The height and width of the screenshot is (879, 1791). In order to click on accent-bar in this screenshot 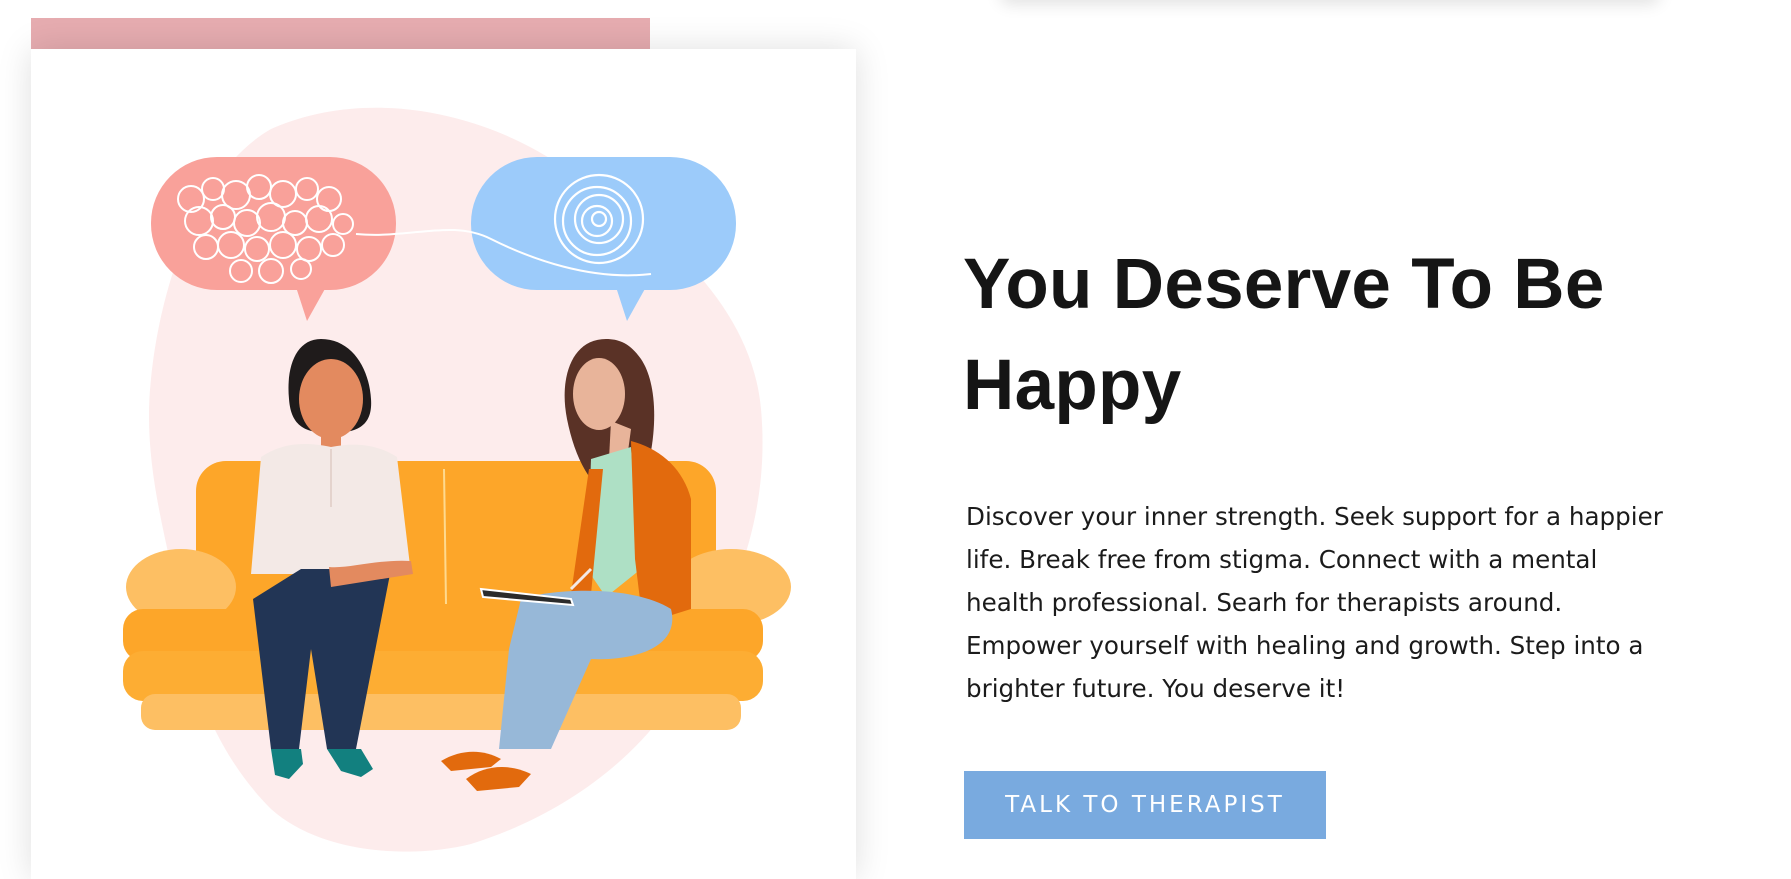, I will do `click(340, 33)`.